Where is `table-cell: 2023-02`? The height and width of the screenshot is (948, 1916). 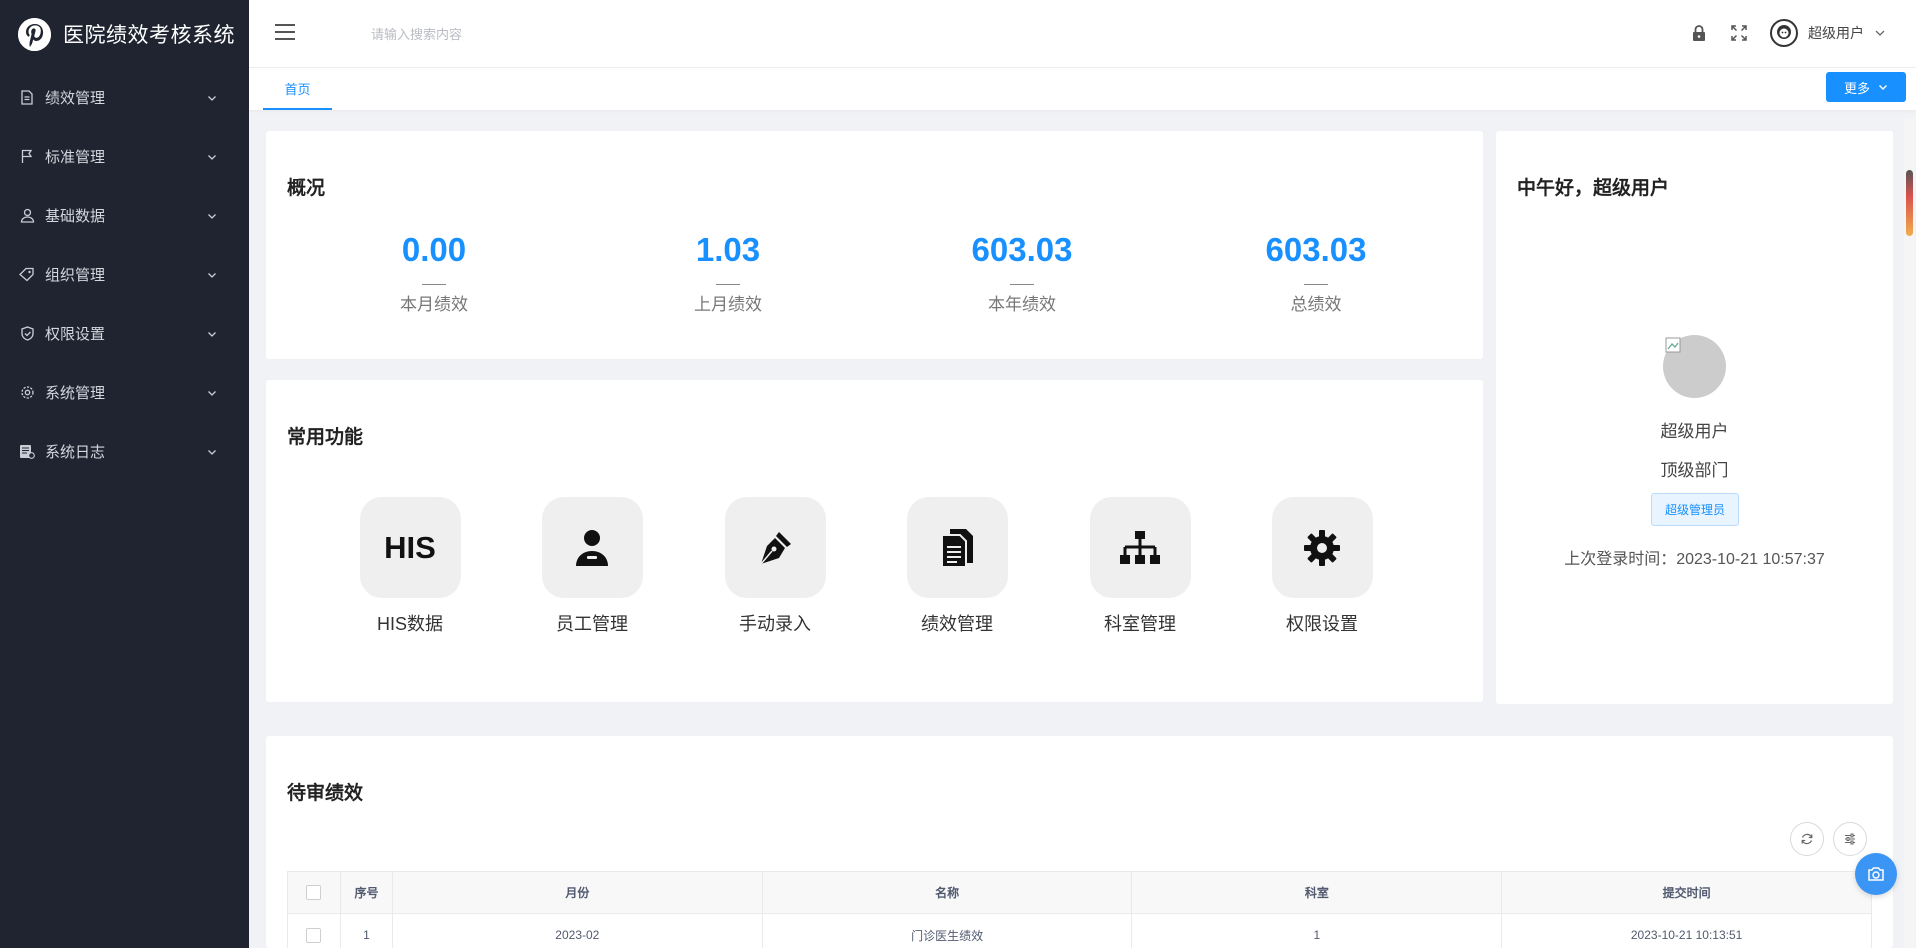 table-cell: 2023-02 is located at coordinates (577, 930).